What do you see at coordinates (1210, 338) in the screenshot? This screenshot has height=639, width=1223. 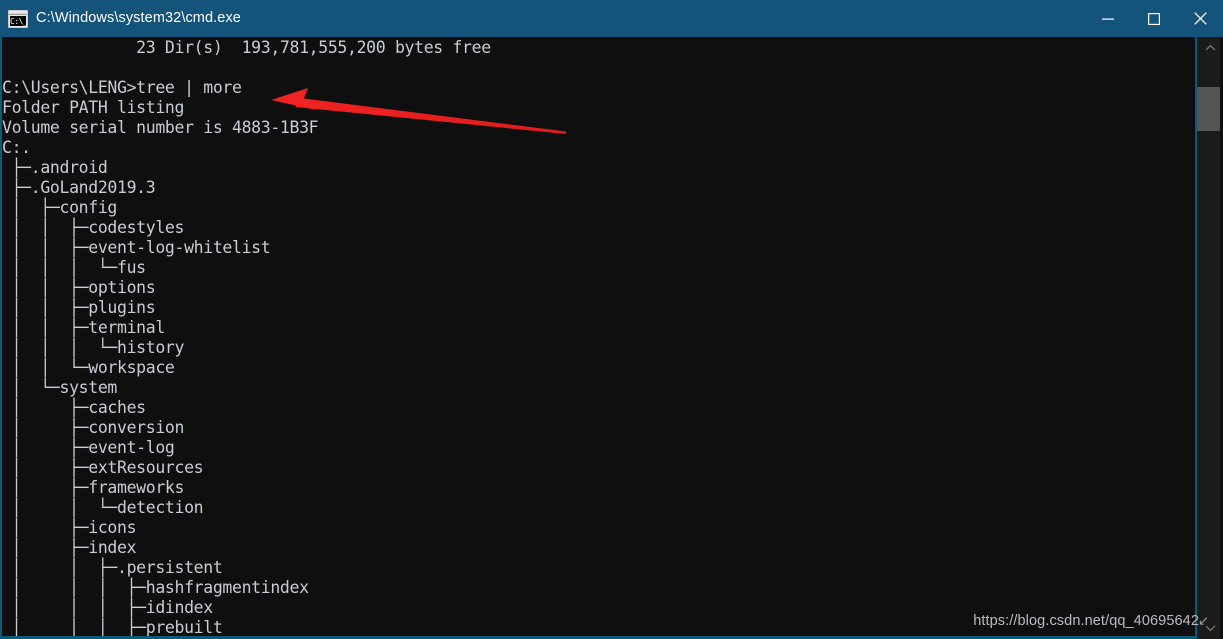 I see `vertical-scrollbar` at bounding box center [1210, 338].